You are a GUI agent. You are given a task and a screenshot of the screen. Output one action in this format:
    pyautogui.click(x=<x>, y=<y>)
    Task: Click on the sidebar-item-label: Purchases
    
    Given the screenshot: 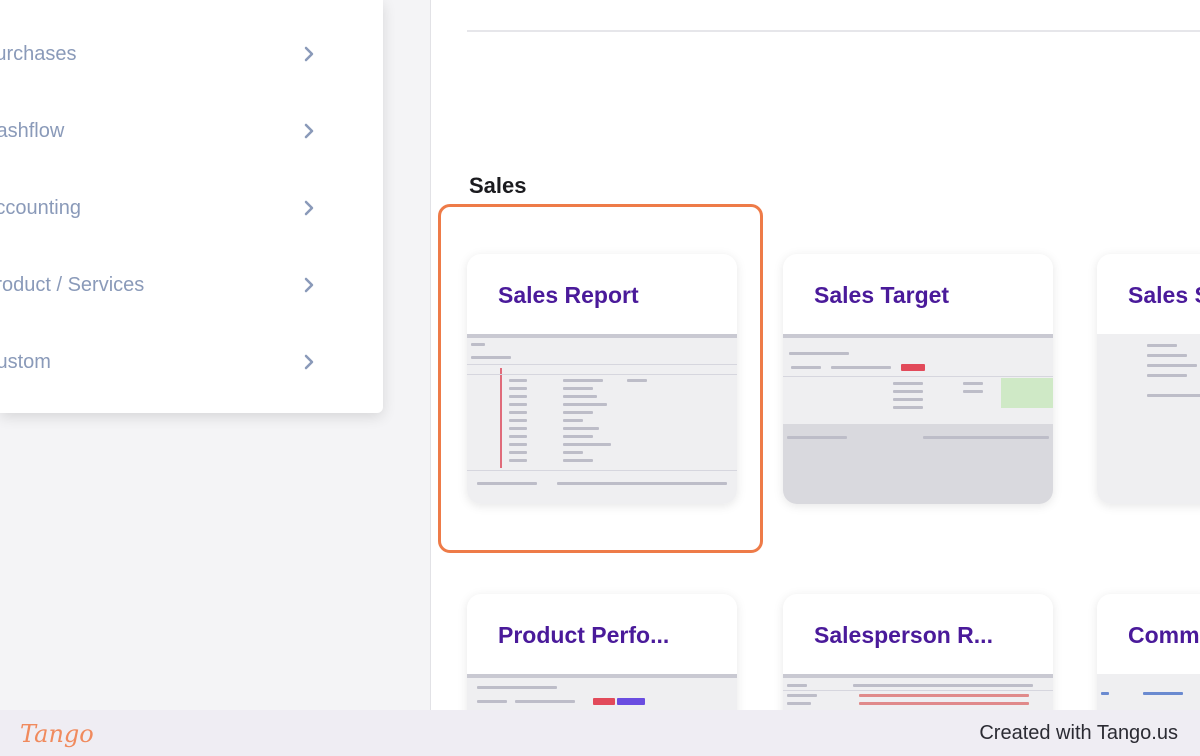 What is the action you would take?
    pyautogui.click(x=38, y=53)
    